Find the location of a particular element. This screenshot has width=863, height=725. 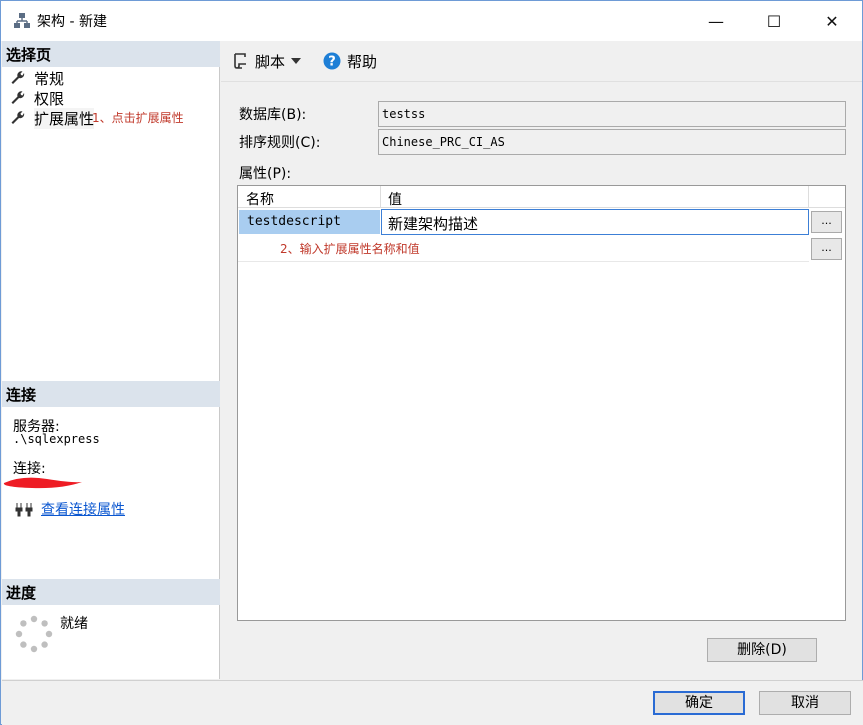

database-label: 数据库(B): is located at coordinates (273, 115).